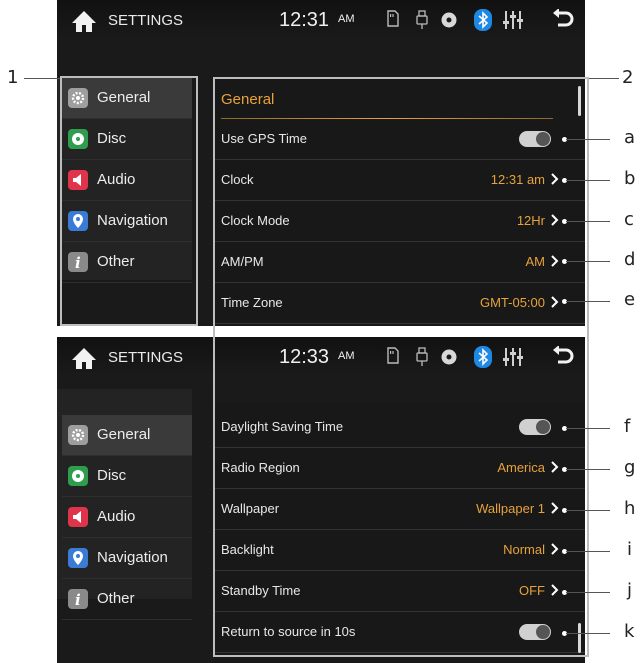 The width and height of the screenshot is (643, 663). What do you see at coordinates (629, 219) in the screenshot?
I see `callout-label-c: c` at bounding box center [629, 219].